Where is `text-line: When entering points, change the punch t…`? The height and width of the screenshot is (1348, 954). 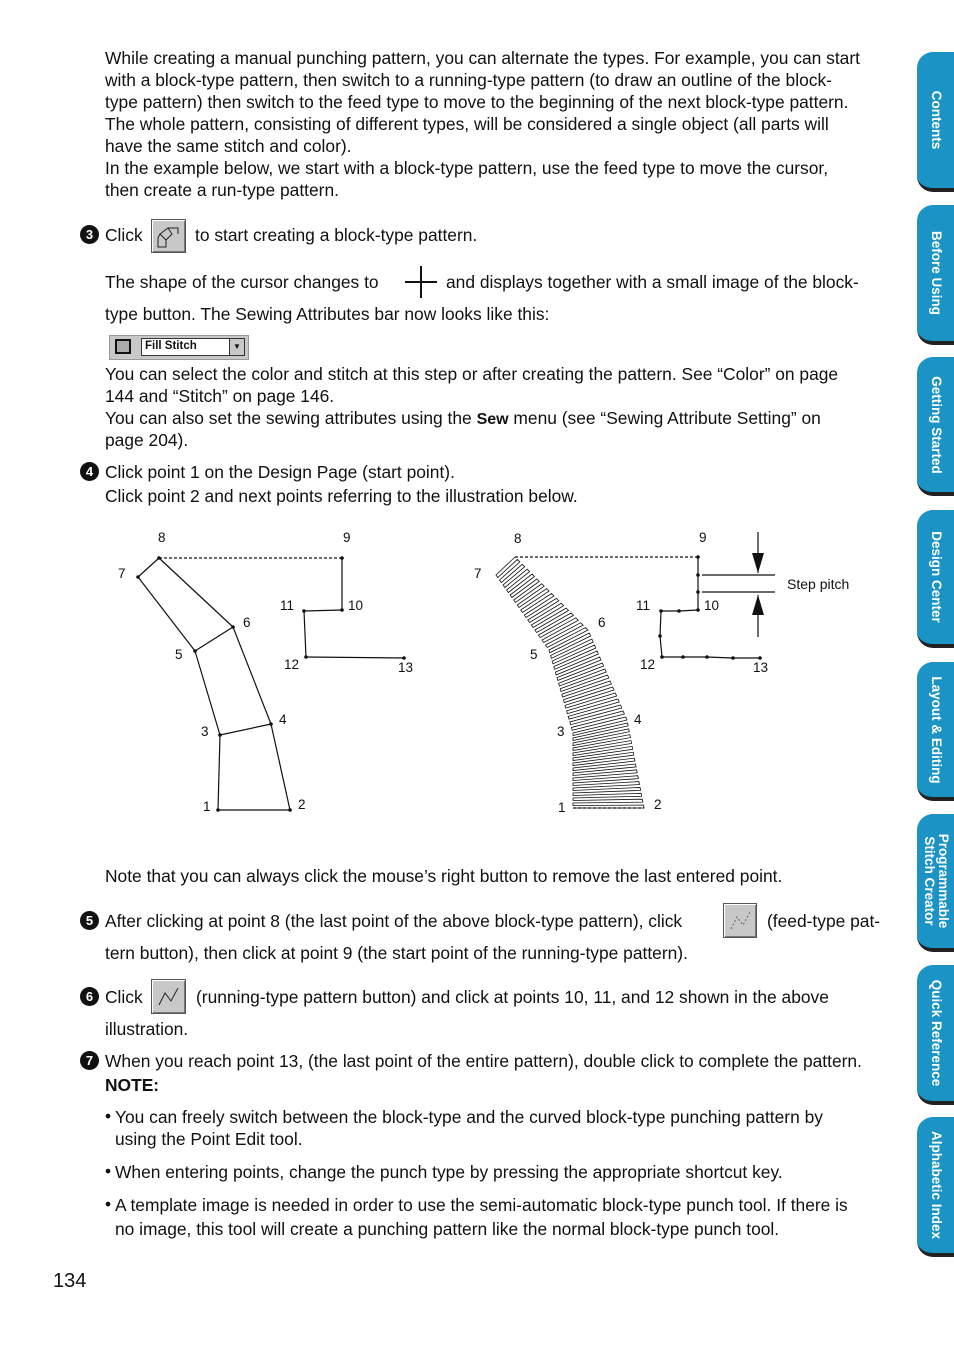
text-line: When entering points, change the punch t… is located at coordinates (449, 1172).